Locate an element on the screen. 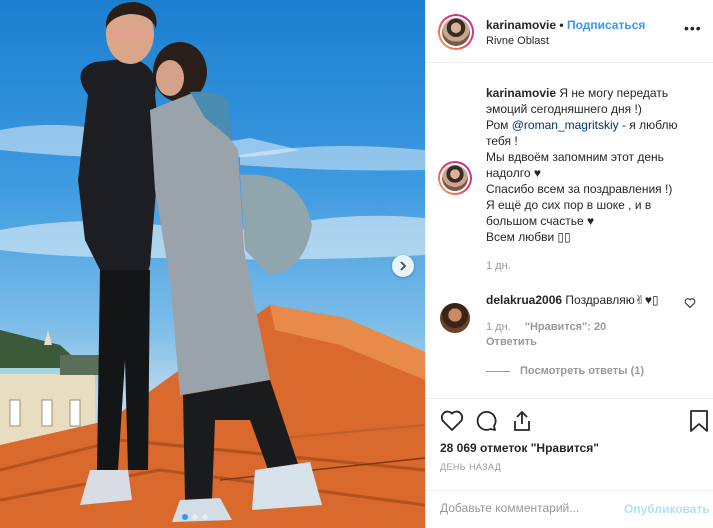 The height and width of the screenshot is (528, 713). bookmark-icon is located at coordinates (699, 421).